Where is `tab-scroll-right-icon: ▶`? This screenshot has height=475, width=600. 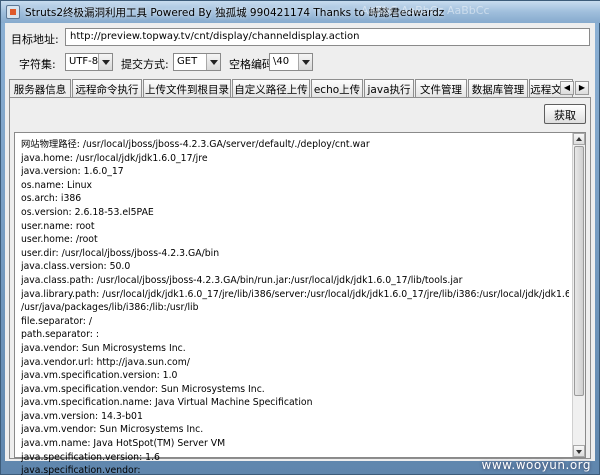 tab-scroll-right-icon: ▶ is located at coordinates (582, 88).